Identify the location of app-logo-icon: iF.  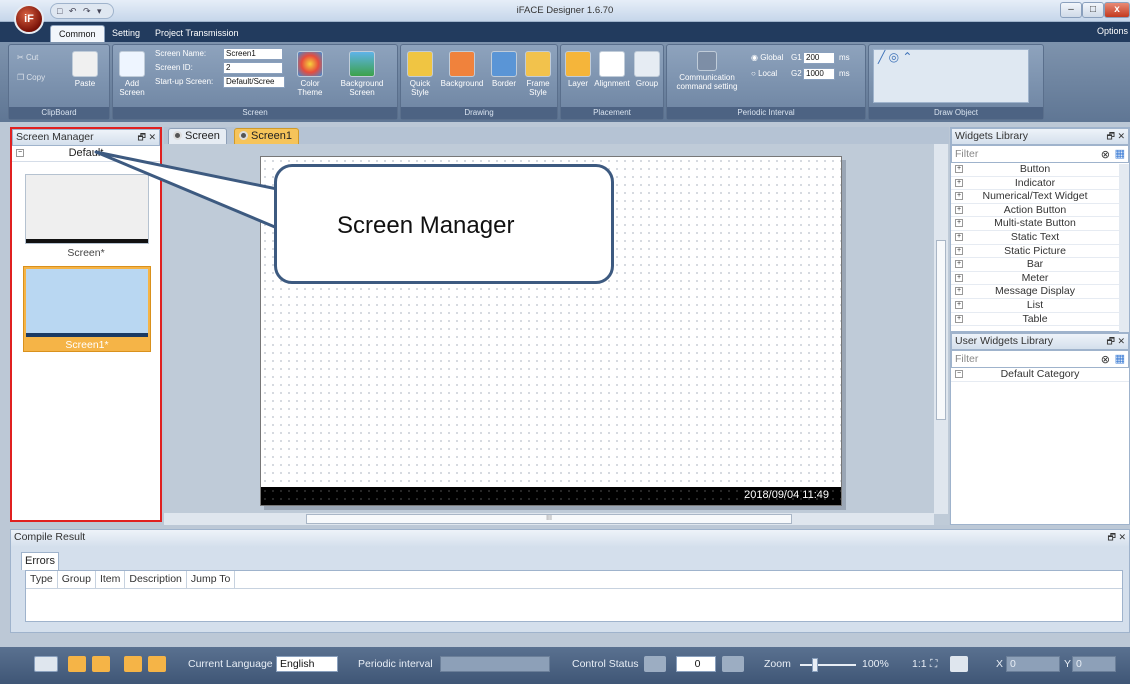
(29, 19).